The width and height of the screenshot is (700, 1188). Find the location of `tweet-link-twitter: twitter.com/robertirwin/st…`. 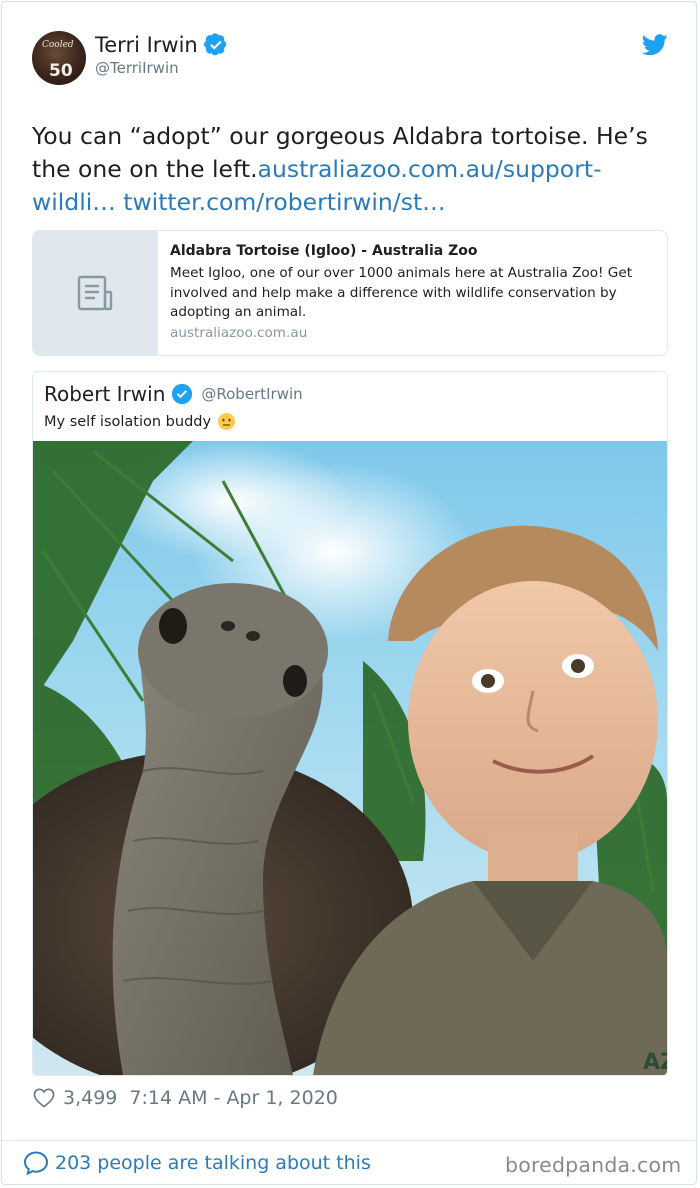

tweet-link-twitter: twitter.com/robertirwin/st… is located at coordinates (284, 202).